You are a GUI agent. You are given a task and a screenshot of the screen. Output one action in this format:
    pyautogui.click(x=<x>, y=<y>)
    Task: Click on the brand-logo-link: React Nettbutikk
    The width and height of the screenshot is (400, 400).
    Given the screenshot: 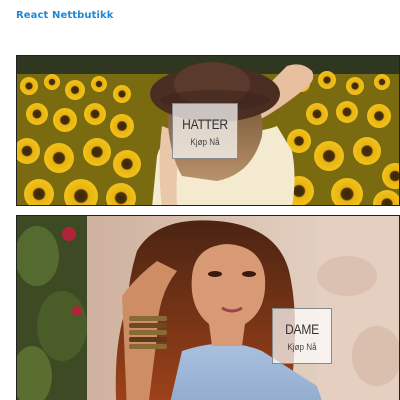 What is the action you would take?
    pyautogui.click(x=65, y=15)
    